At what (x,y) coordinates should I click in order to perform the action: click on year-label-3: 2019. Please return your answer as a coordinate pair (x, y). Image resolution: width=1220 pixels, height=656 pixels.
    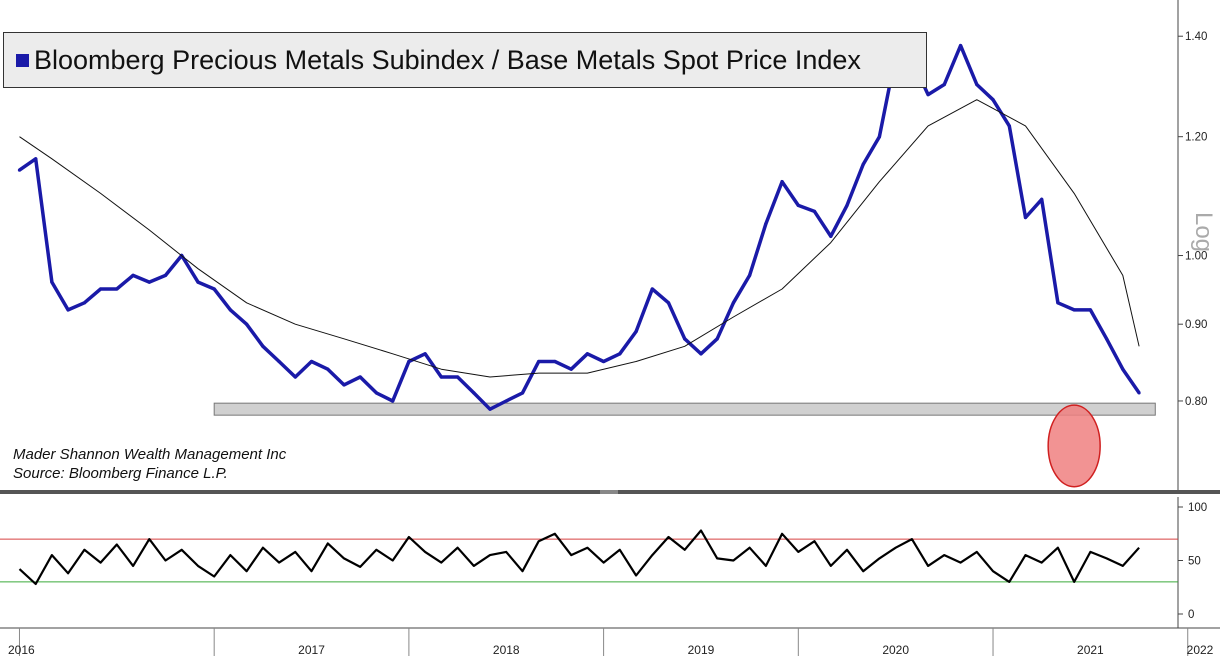
    Looking at the image, I should click on (701, 649).